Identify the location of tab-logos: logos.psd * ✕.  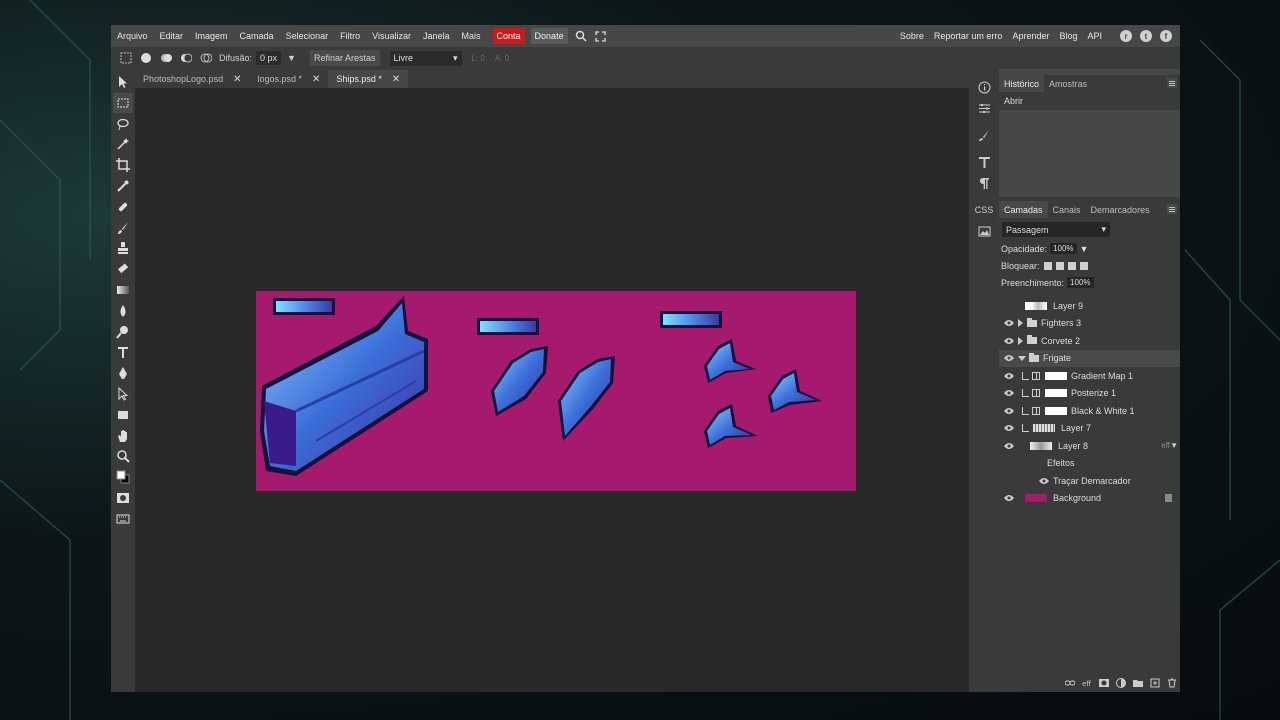
(288, 79).